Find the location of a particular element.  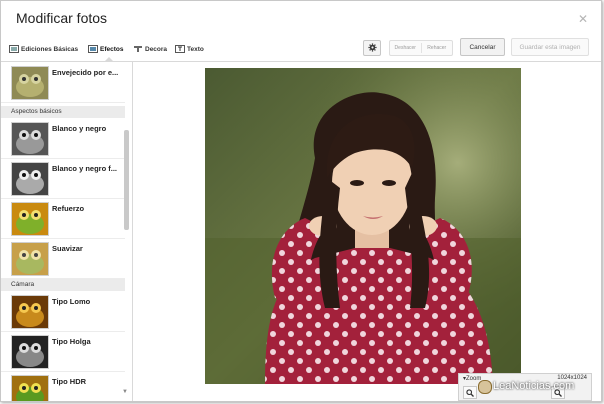

sidebar-scrollbar is located at coordinates (126, 180).